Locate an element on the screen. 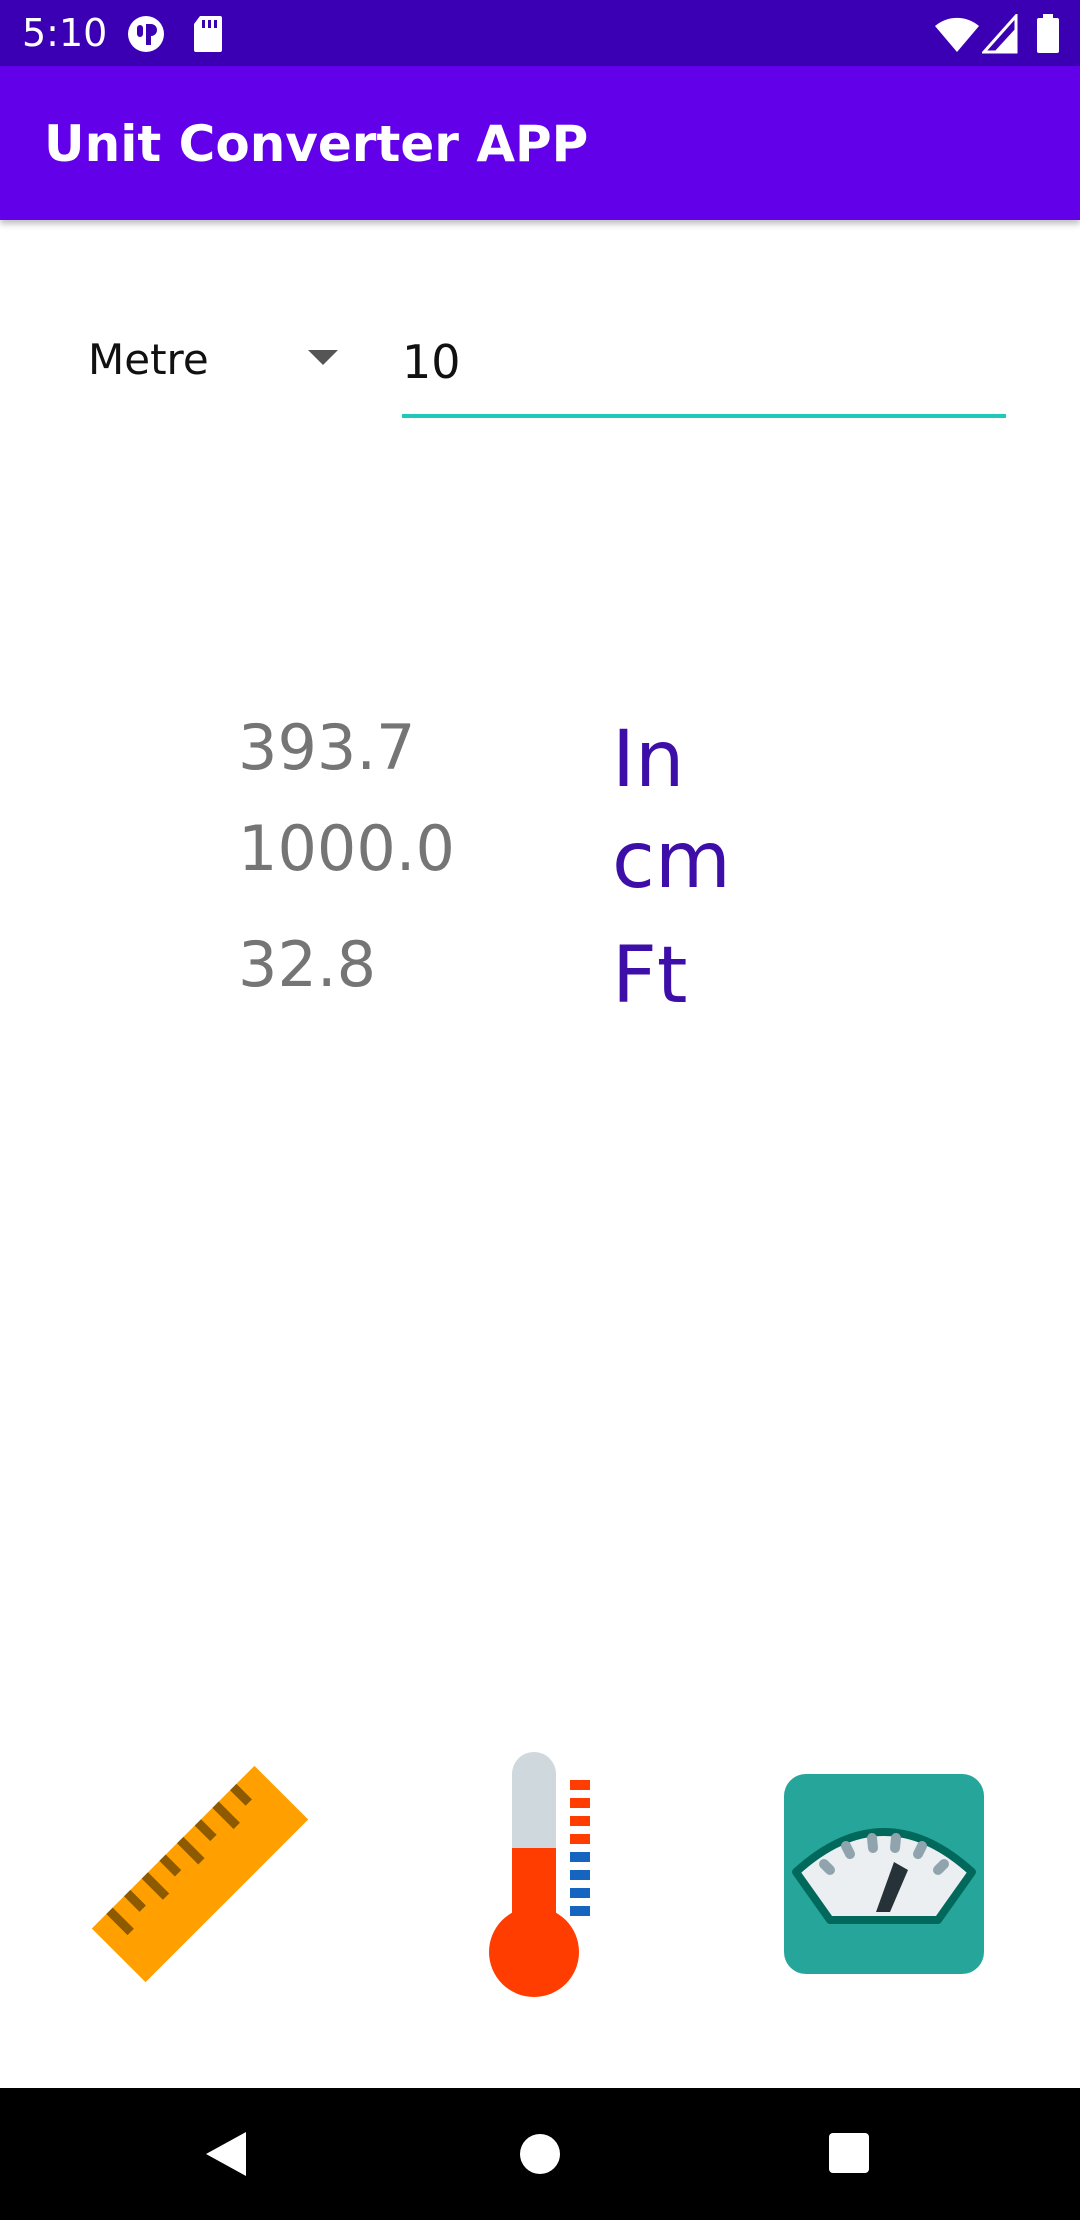  app-bar: Unit Converter APP is located at coordinates (540, 143).